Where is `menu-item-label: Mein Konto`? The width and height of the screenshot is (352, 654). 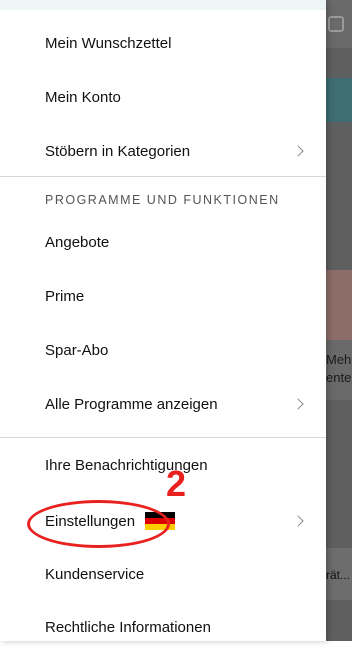 menu-item-label: Mein Konto is located at coordinates (83, 97).